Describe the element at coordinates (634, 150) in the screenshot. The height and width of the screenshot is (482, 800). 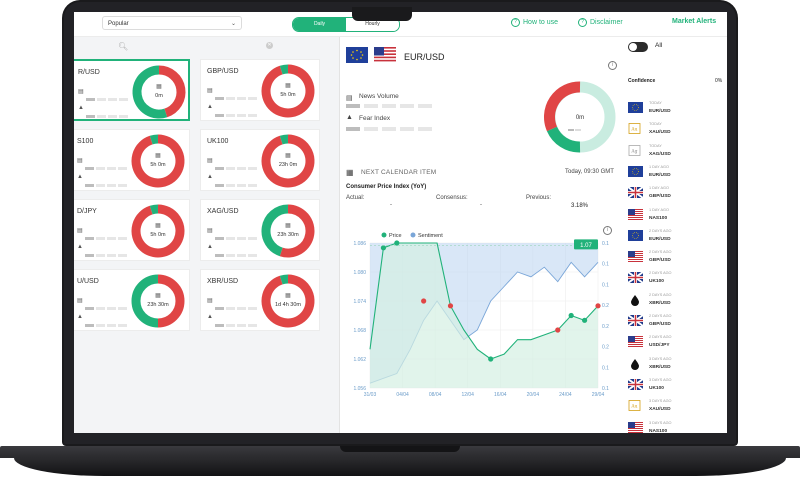
I see `silver-icon: Ag` at that location.